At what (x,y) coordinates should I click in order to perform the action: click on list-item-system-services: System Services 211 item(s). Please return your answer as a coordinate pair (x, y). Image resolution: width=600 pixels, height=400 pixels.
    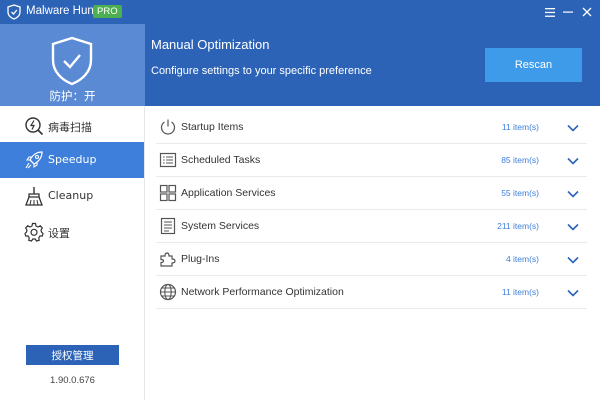
    Looking at the image, I should click on (371, 226).